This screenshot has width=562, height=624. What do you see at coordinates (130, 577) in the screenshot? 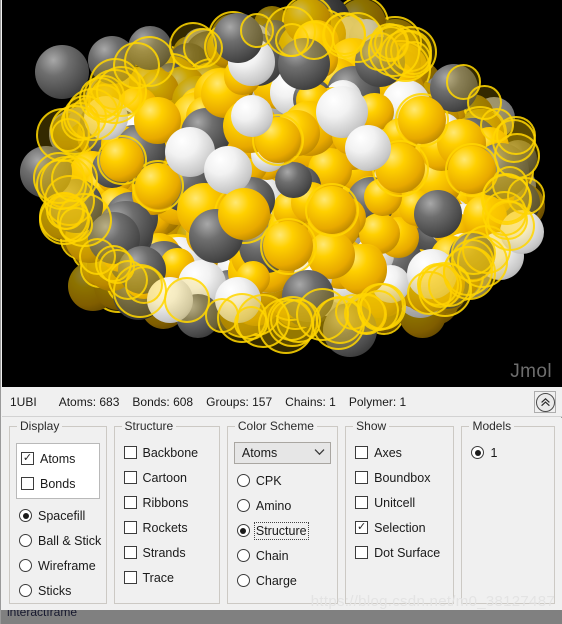
I see `checkbox-trace` at bounding box center [130, 577].